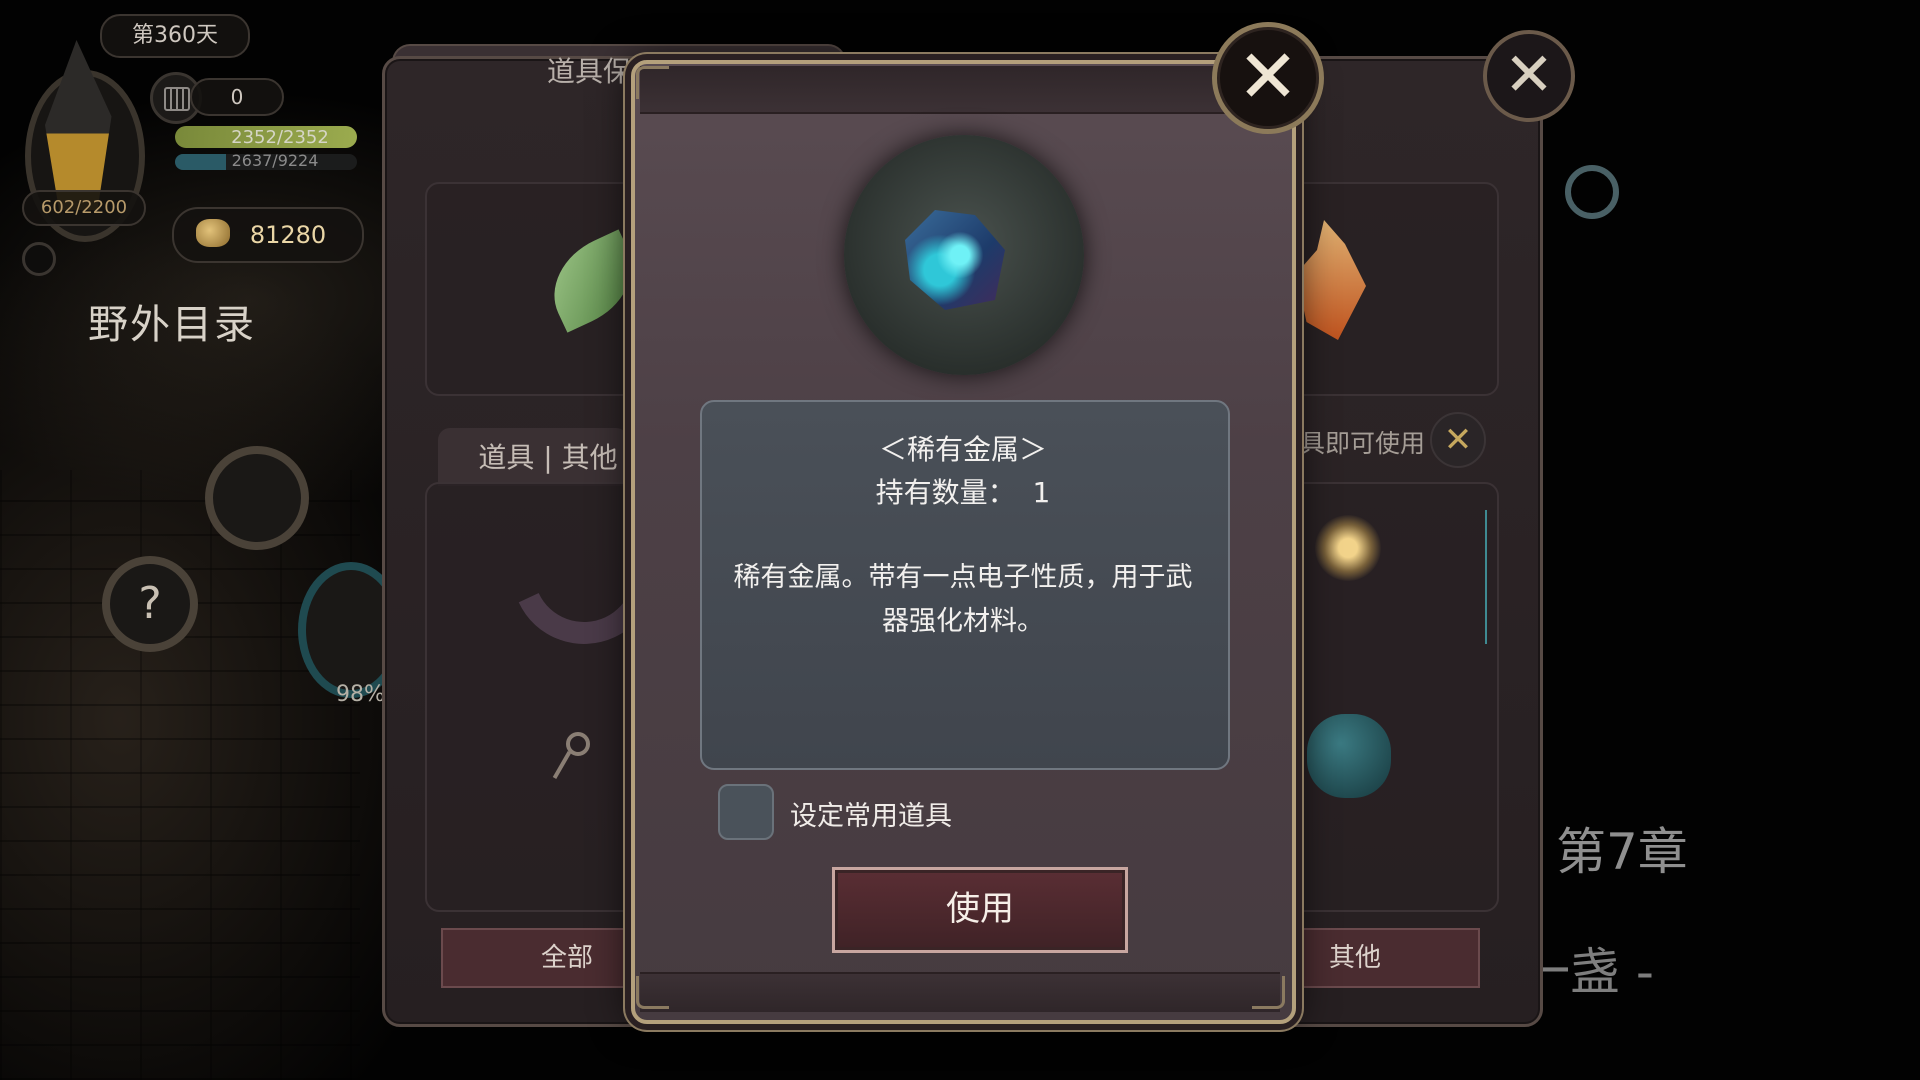  I want to click on chest-tab-label: 道具 | 其他, so click(548, 457).